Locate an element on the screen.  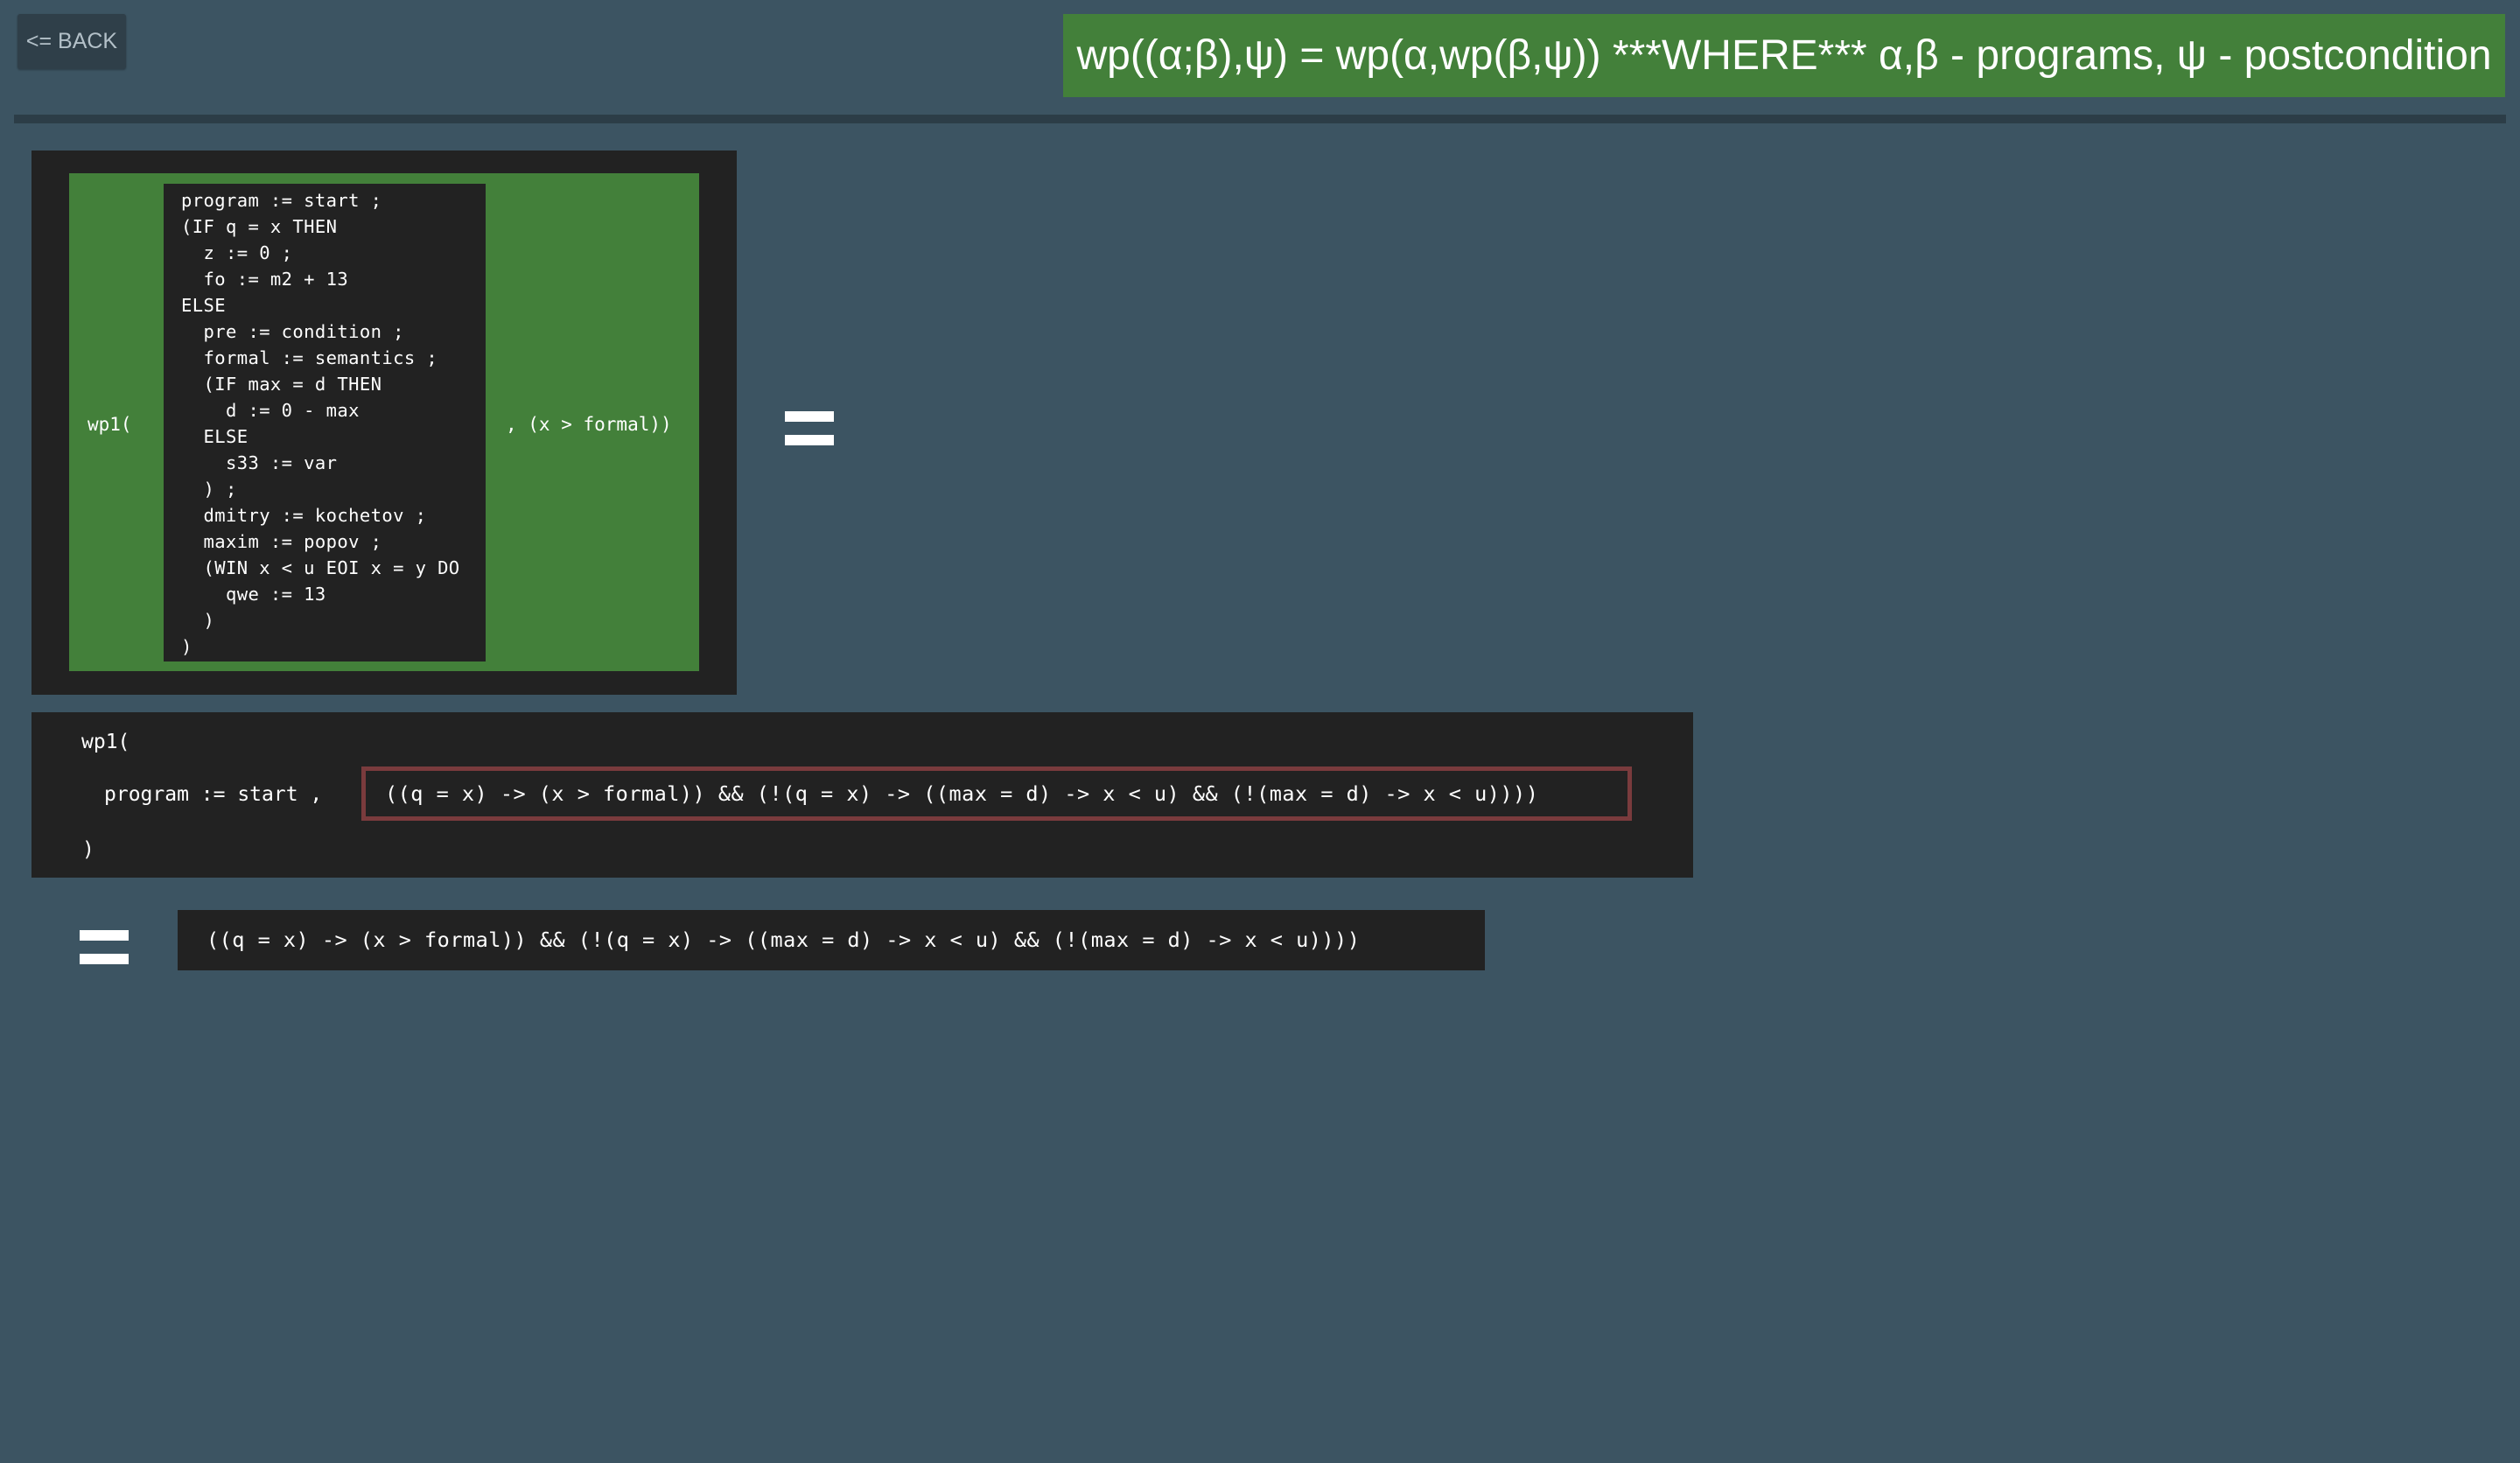
code-line: fo := m2 + 13 is located at coordinates (265, 279).